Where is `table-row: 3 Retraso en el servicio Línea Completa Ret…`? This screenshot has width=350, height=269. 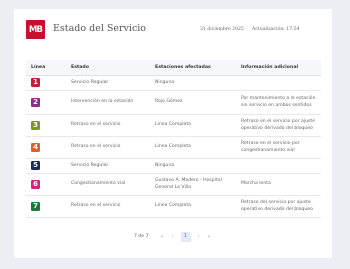
table-row: 3 Retraso en el servicio Línea Completa Ret… is located at coordinates (173, 125).